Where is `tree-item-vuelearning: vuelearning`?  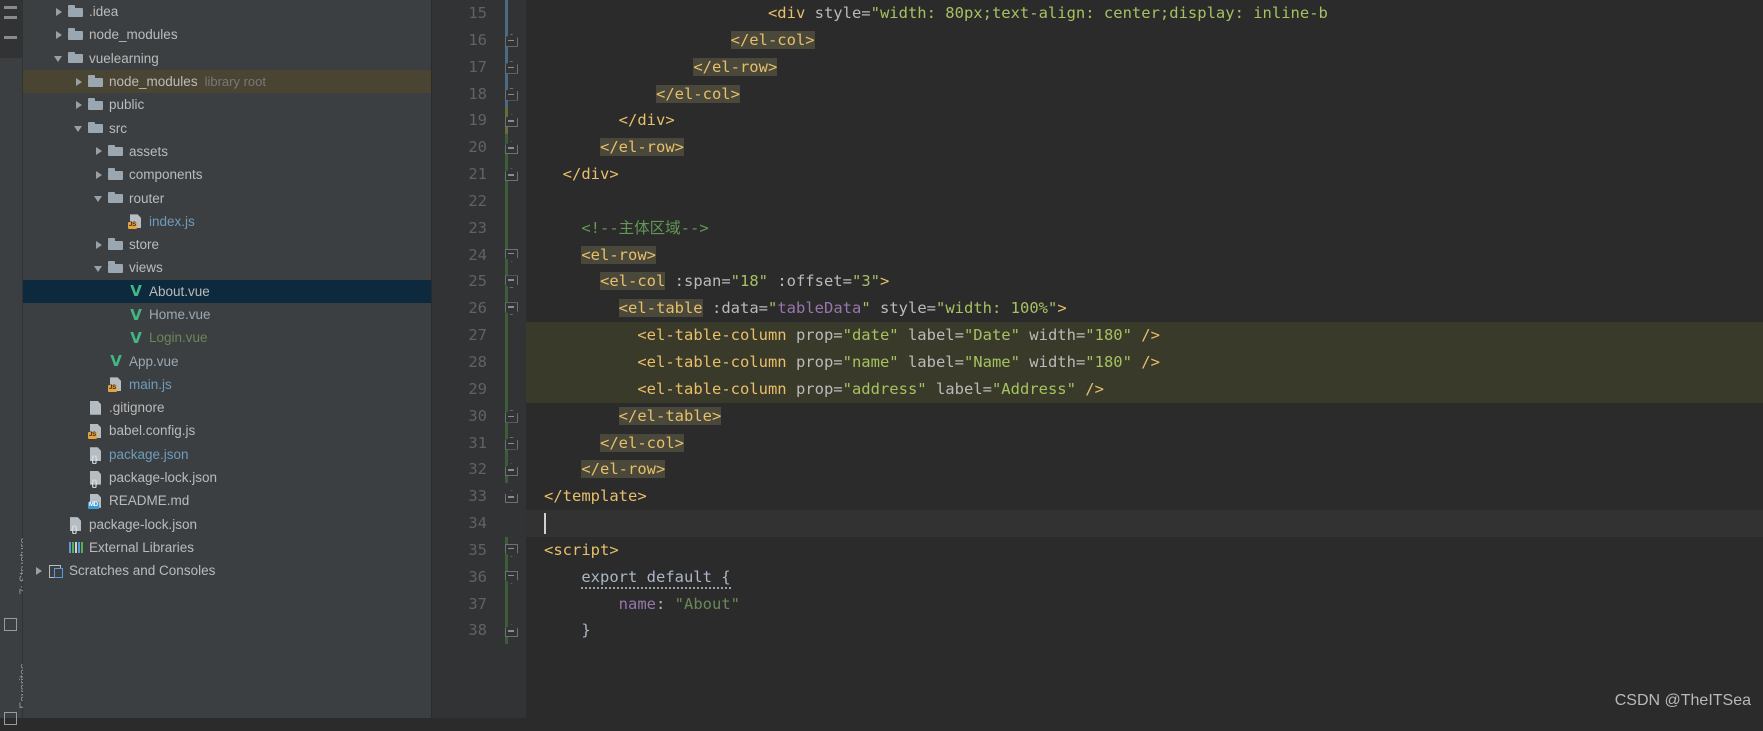 tree-item-vuelearning: vuelearning is located at coordinates (227, 58).